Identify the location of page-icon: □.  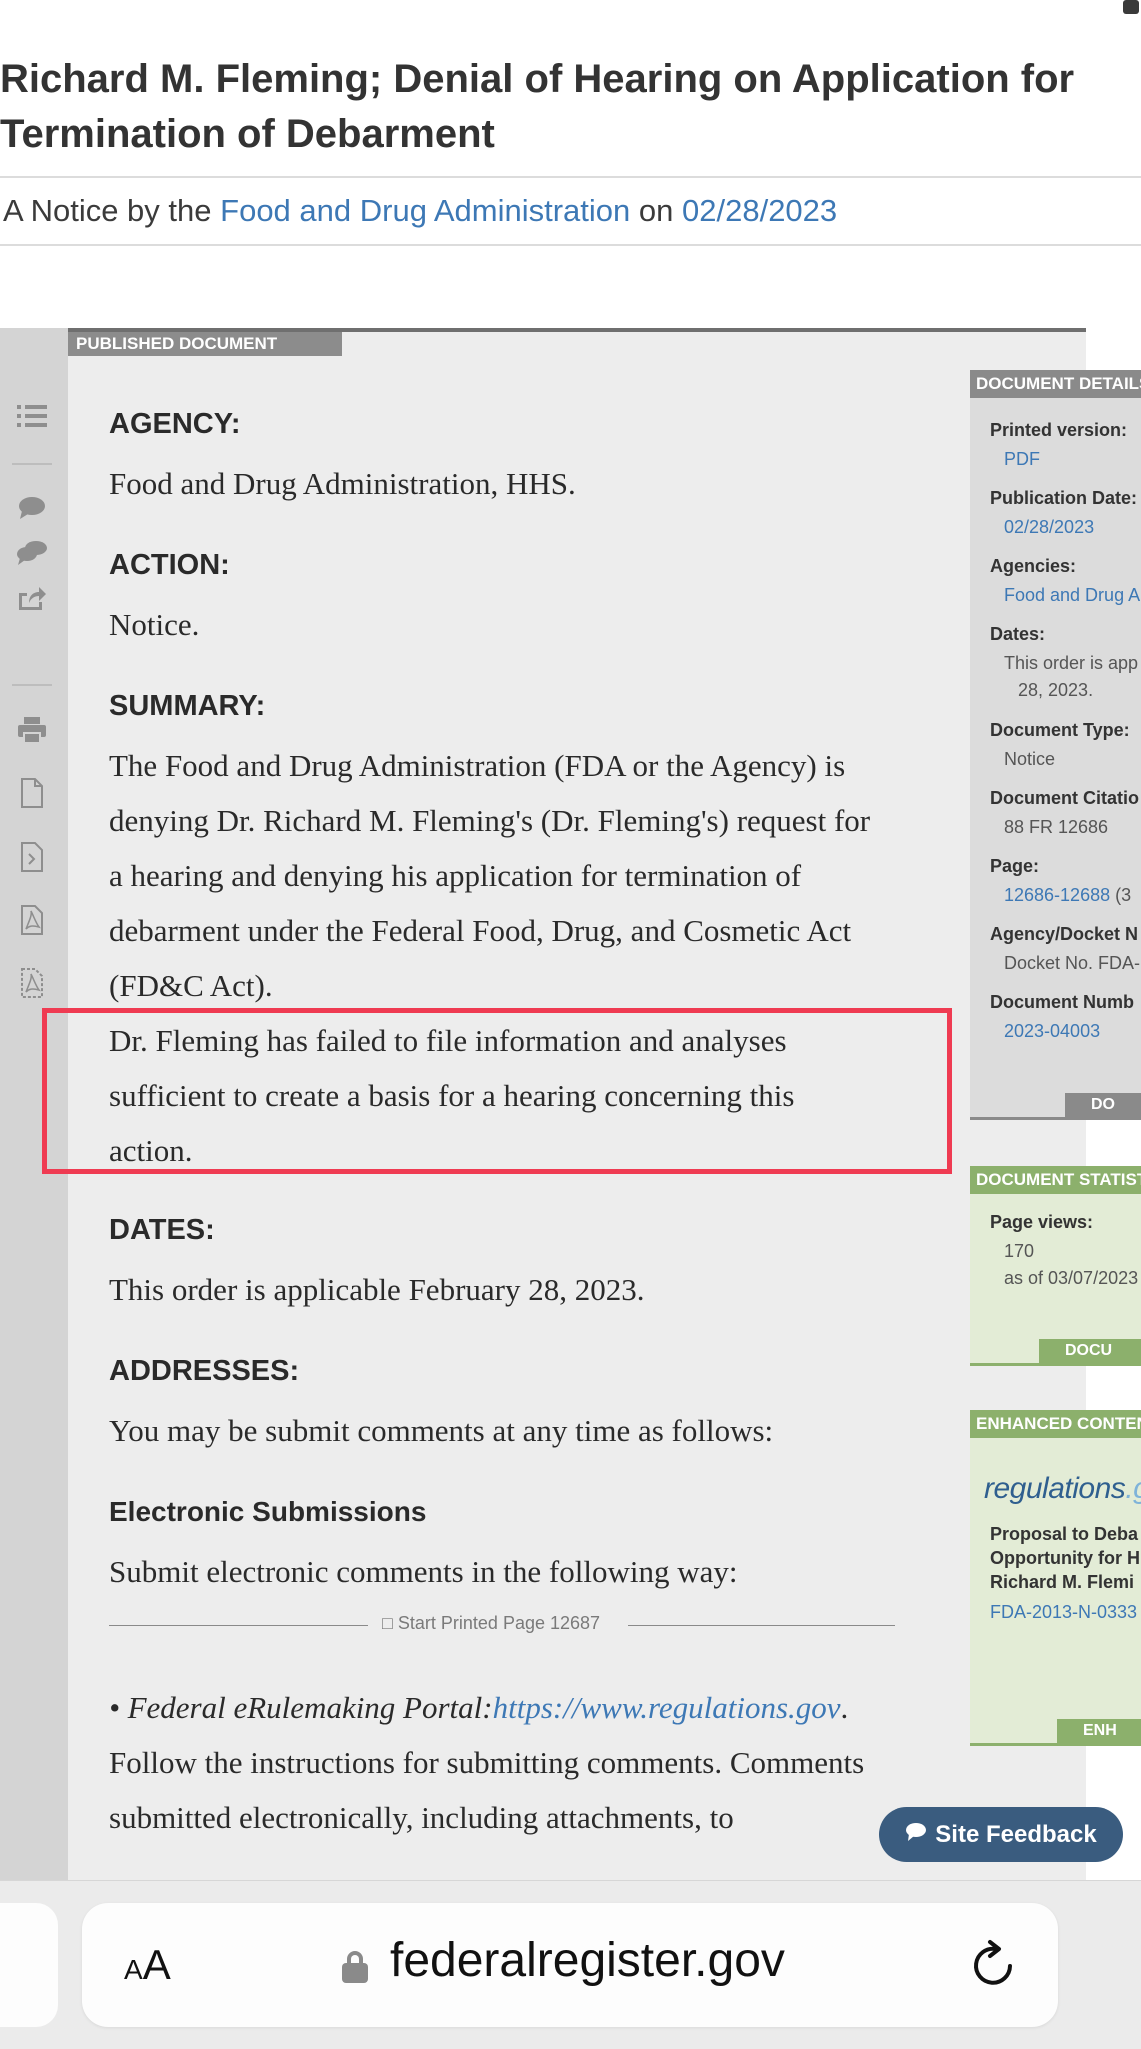
(387, 1623).